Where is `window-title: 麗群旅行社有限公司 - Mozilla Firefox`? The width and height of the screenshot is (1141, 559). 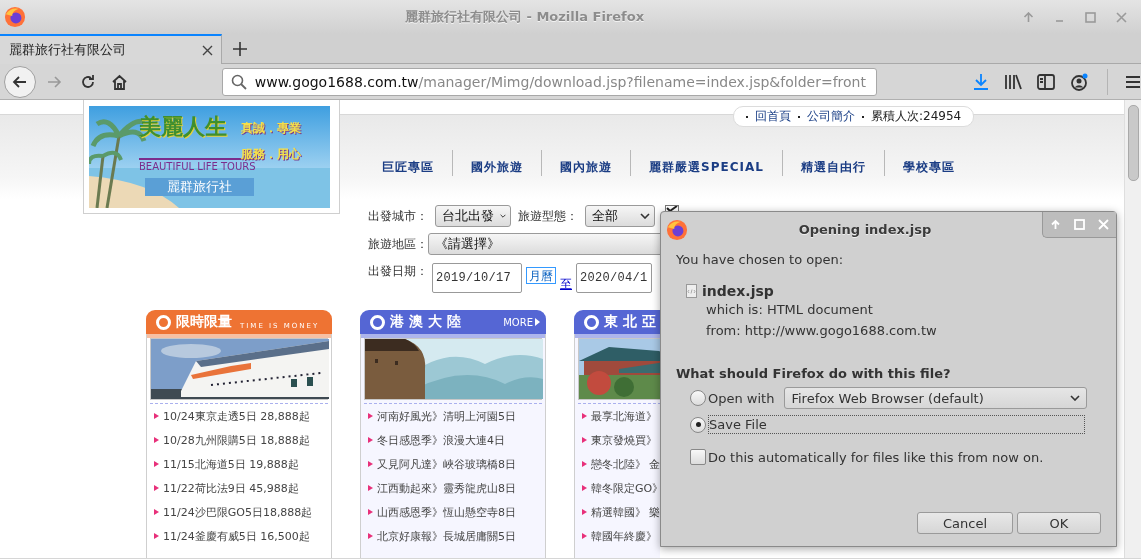 window-title: 麗群旅行社有限公司 - Mozilla Firefox is located at coordinates (524, 17).